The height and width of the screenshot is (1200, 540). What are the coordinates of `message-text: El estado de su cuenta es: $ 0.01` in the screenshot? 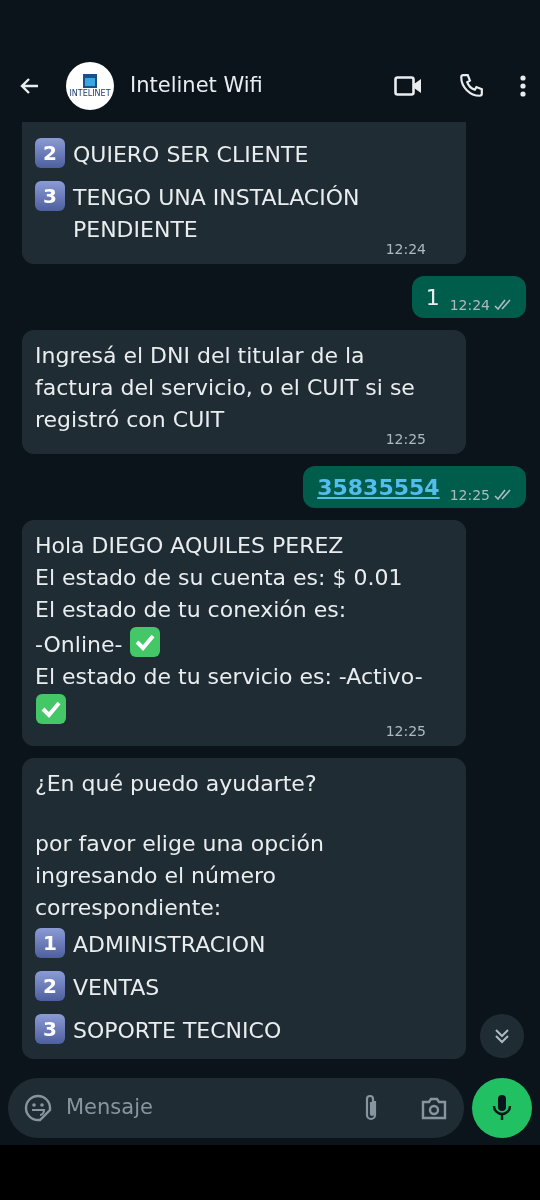 It's located at (219, 578).